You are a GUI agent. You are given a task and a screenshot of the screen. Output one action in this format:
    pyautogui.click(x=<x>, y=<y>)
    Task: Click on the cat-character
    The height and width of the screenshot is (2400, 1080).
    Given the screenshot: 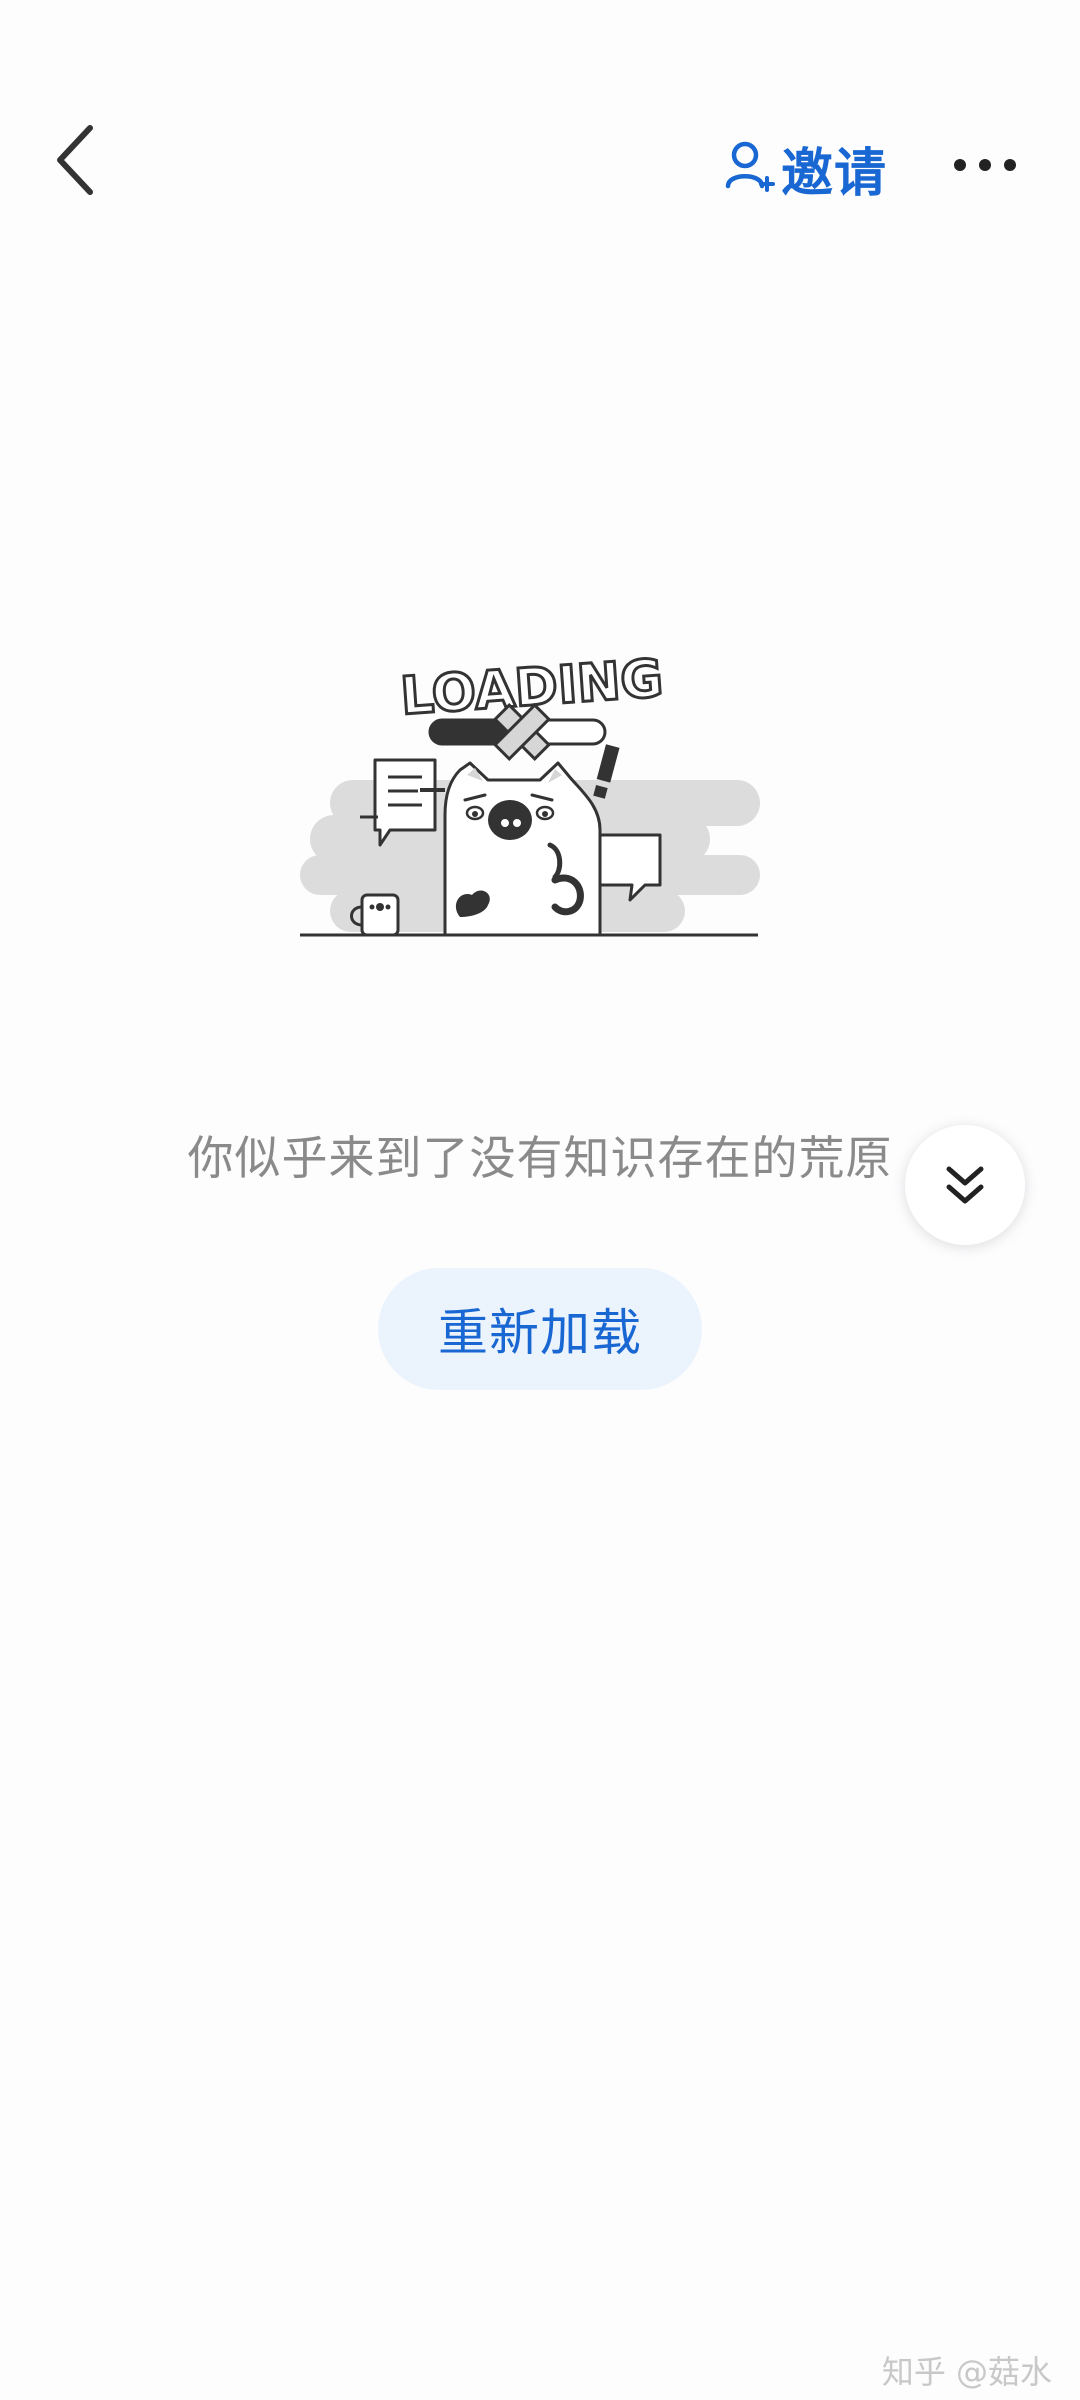 What is the action you would take?
    pyautogui.click(x=522, y=849)
    